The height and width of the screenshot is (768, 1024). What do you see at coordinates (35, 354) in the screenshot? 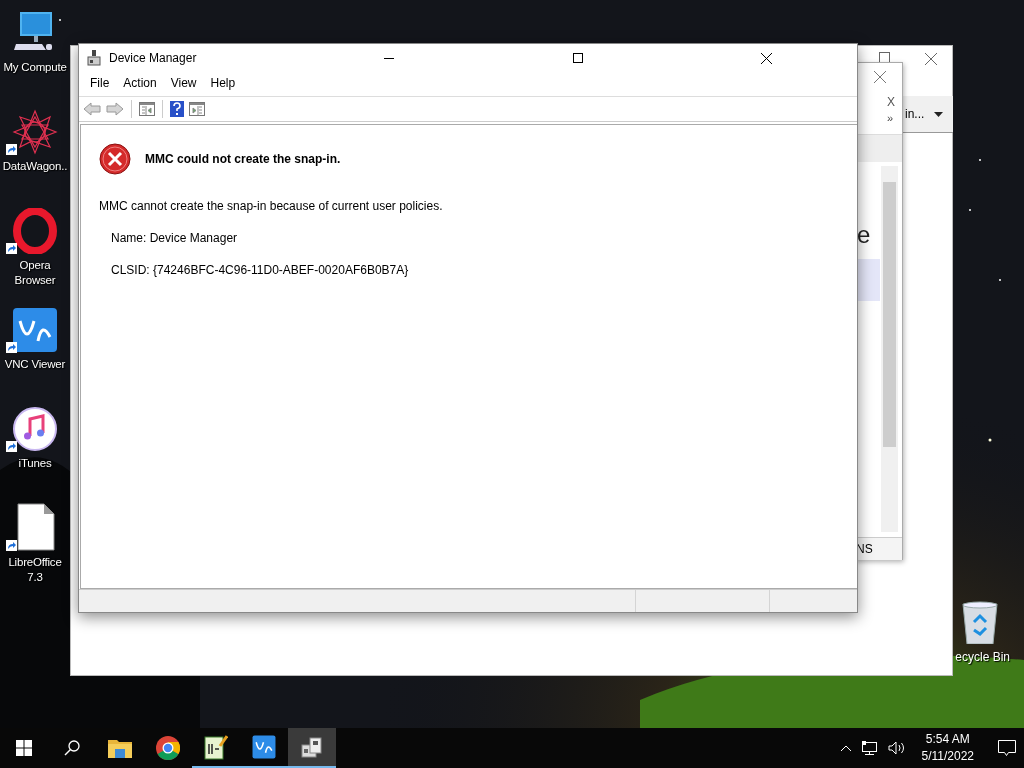
I see `desktop-shortcut: VNC Viewer` at bounding box center [35, 354].